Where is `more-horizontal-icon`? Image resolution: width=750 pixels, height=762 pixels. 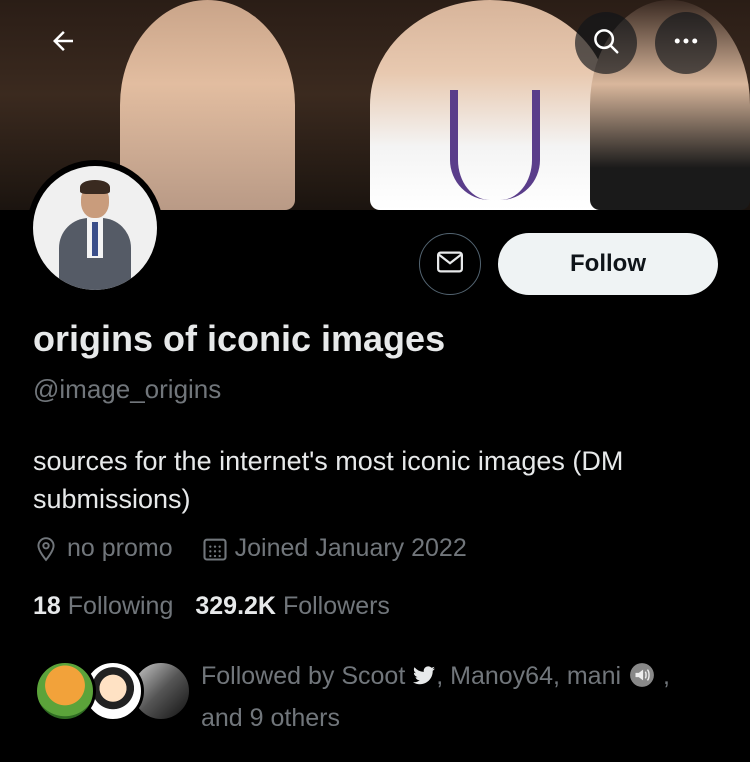 more-horizontal-icon is located at coordinates (686, 43).